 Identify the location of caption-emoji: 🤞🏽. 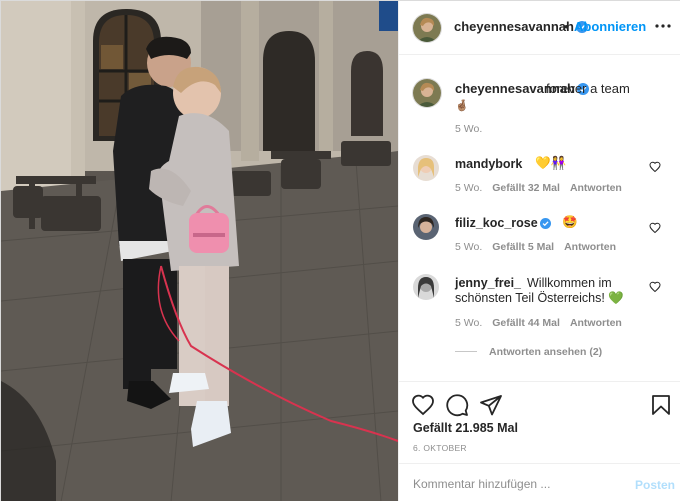
(462, 106).